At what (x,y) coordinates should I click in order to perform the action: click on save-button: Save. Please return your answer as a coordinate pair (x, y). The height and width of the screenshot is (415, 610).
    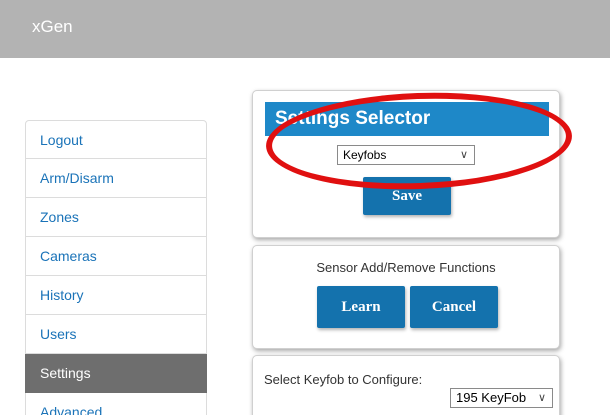
    Looking at the image, I should click on (407, 196).